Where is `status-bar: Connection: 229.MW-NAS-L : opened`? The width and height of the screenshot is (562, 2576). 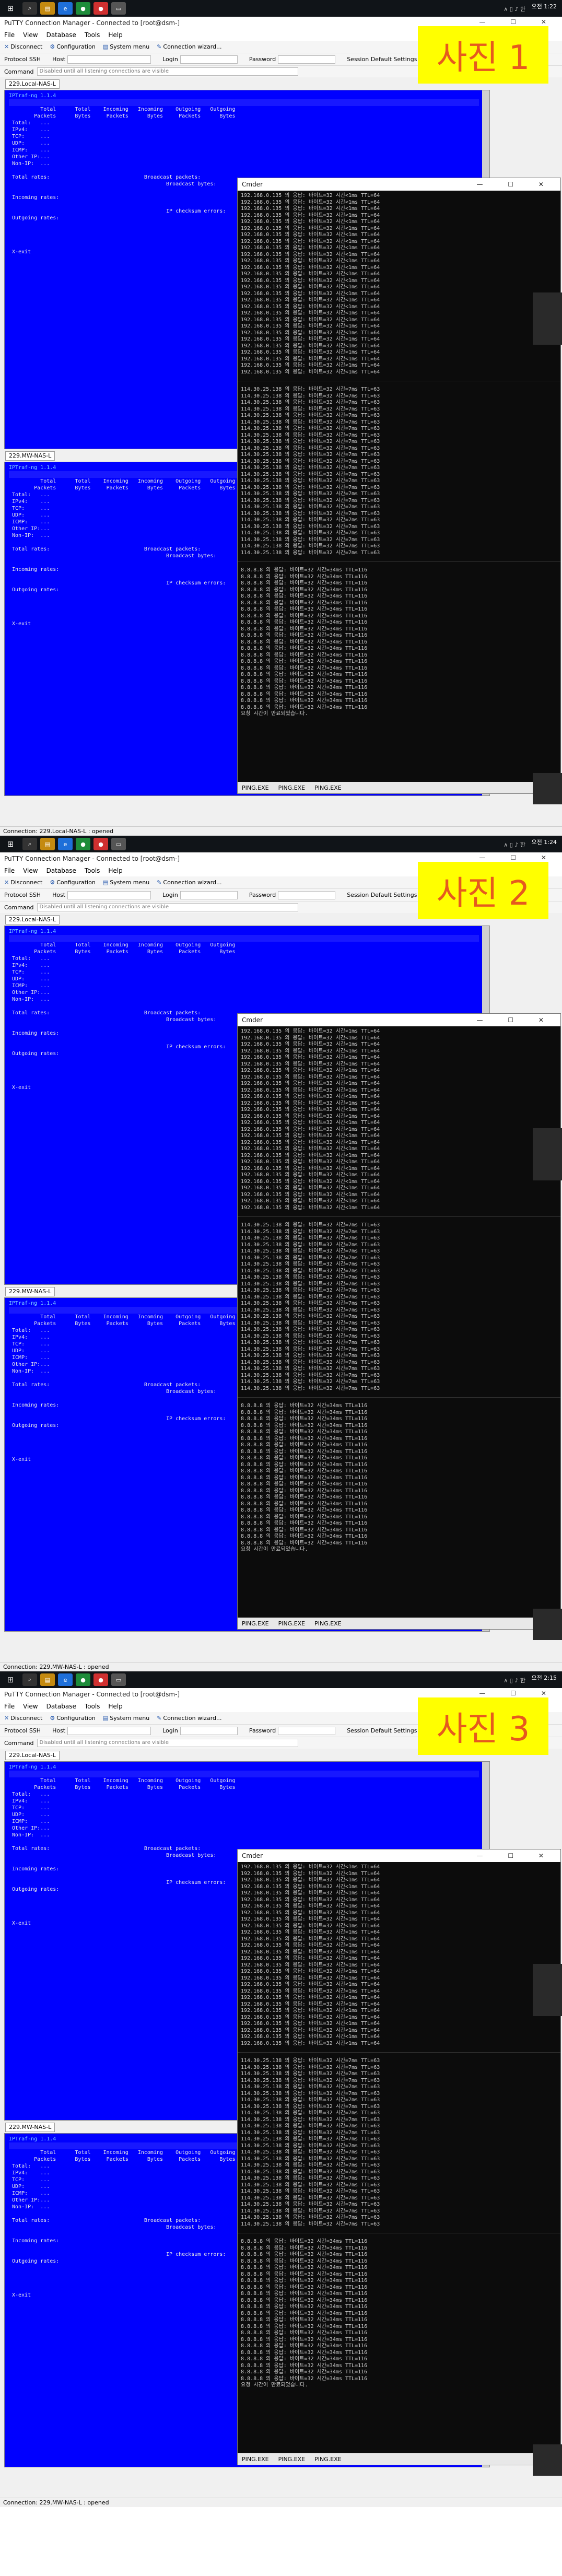
status-bar: Connection: 229.MW-NAS-L : opened is located at coordinates (281, 2502).